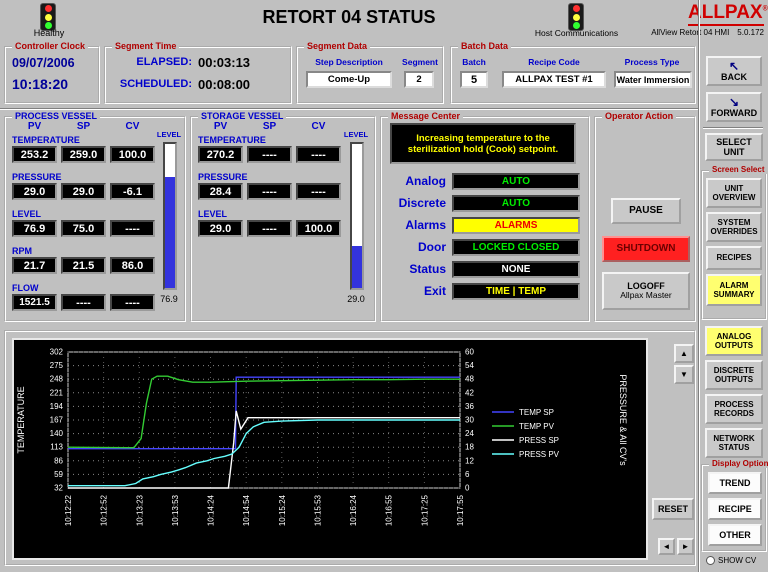 Image resolution: width=768 pixels, height=572 pixels. I want to click on process-level-fill, so click(170, 232).